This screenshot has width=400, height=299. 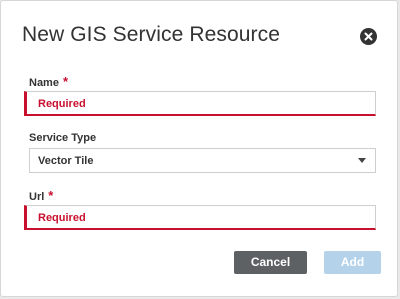 What do you see at coordinates (62, 218) in the screenshot?
I see `url-validation-message: Required` at bounding box center [62, 218].